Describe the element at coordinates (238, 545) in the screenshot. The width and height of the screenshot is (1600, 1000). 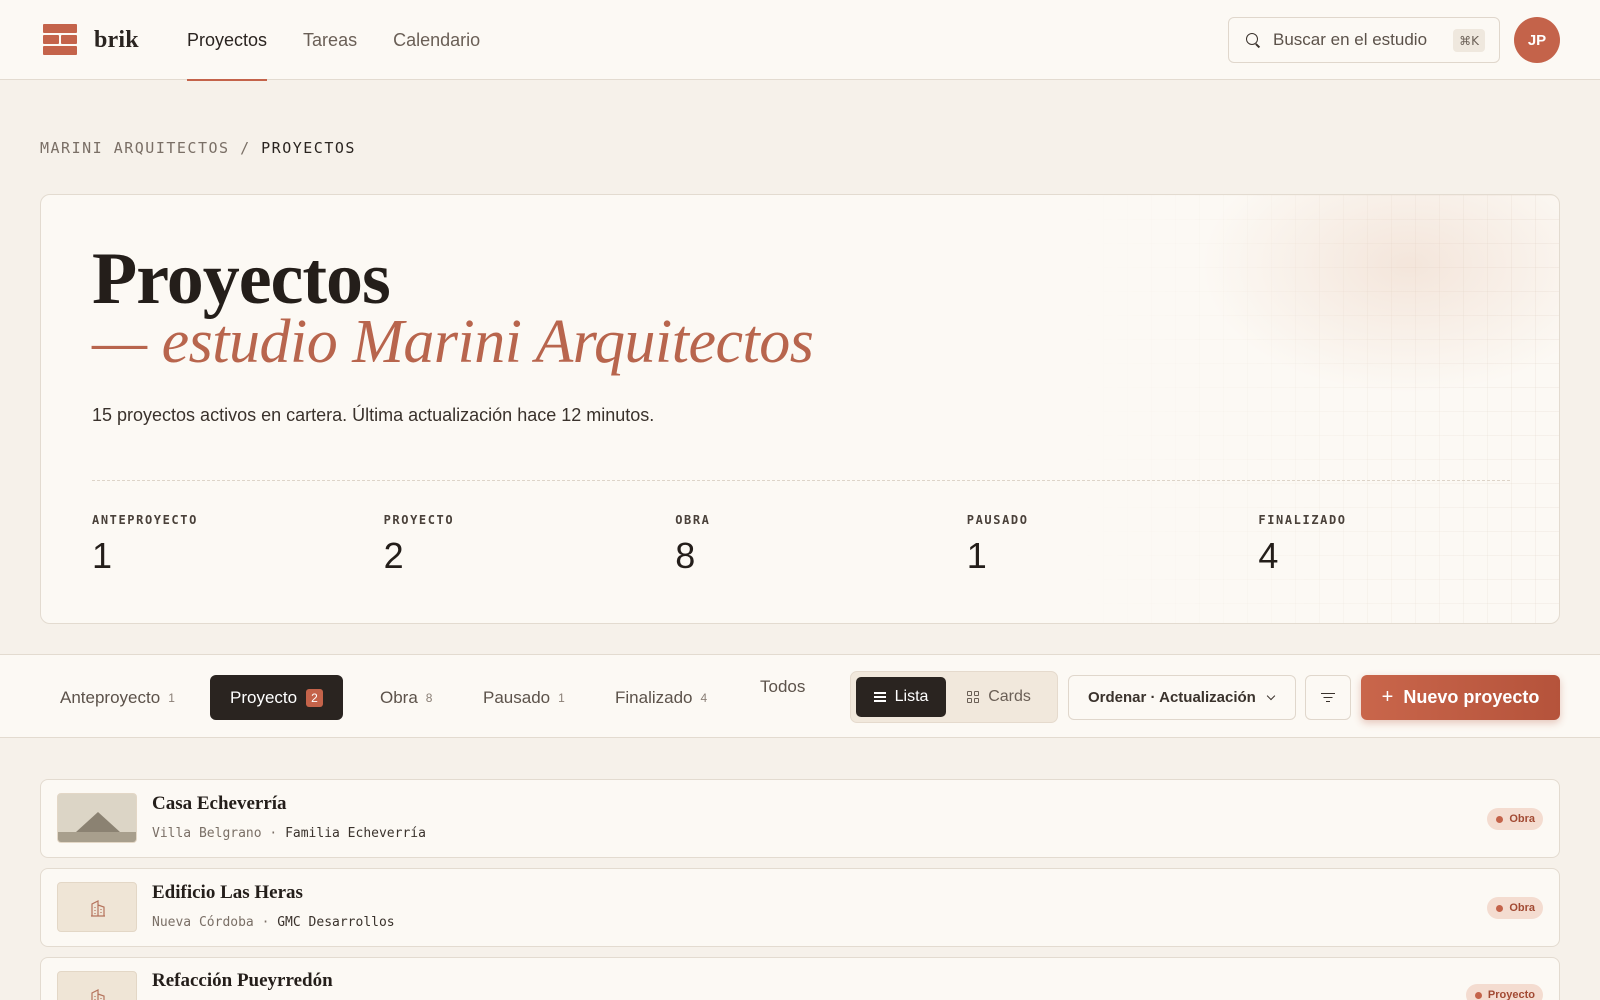
I see `stat-anteproyecto: ANTEPROYECTO 1` at that location.